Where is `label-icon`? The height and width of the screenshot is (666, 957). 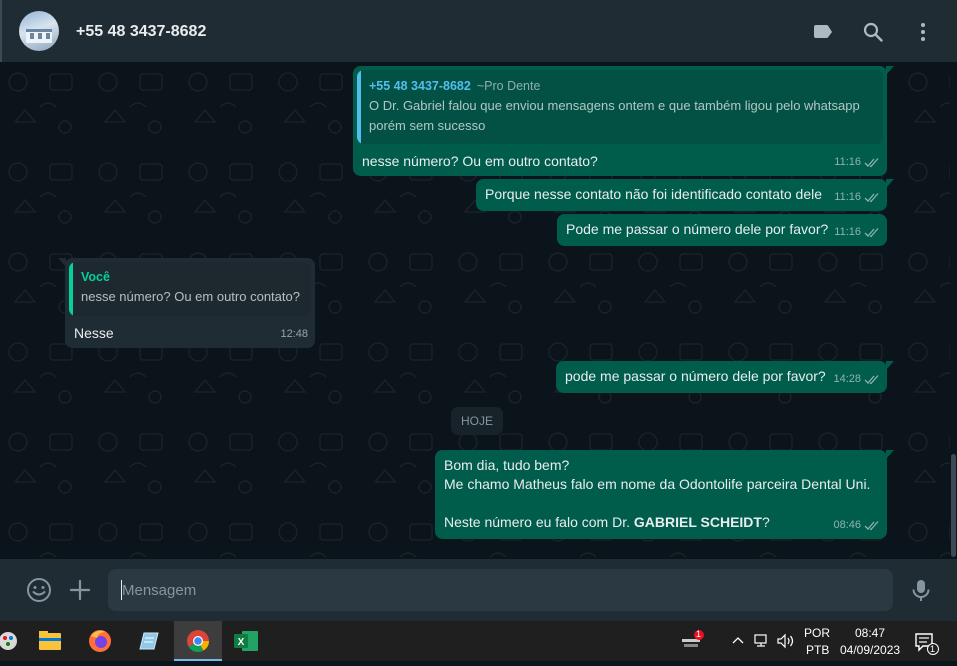 label-icon is located at coordinates (823, 32).